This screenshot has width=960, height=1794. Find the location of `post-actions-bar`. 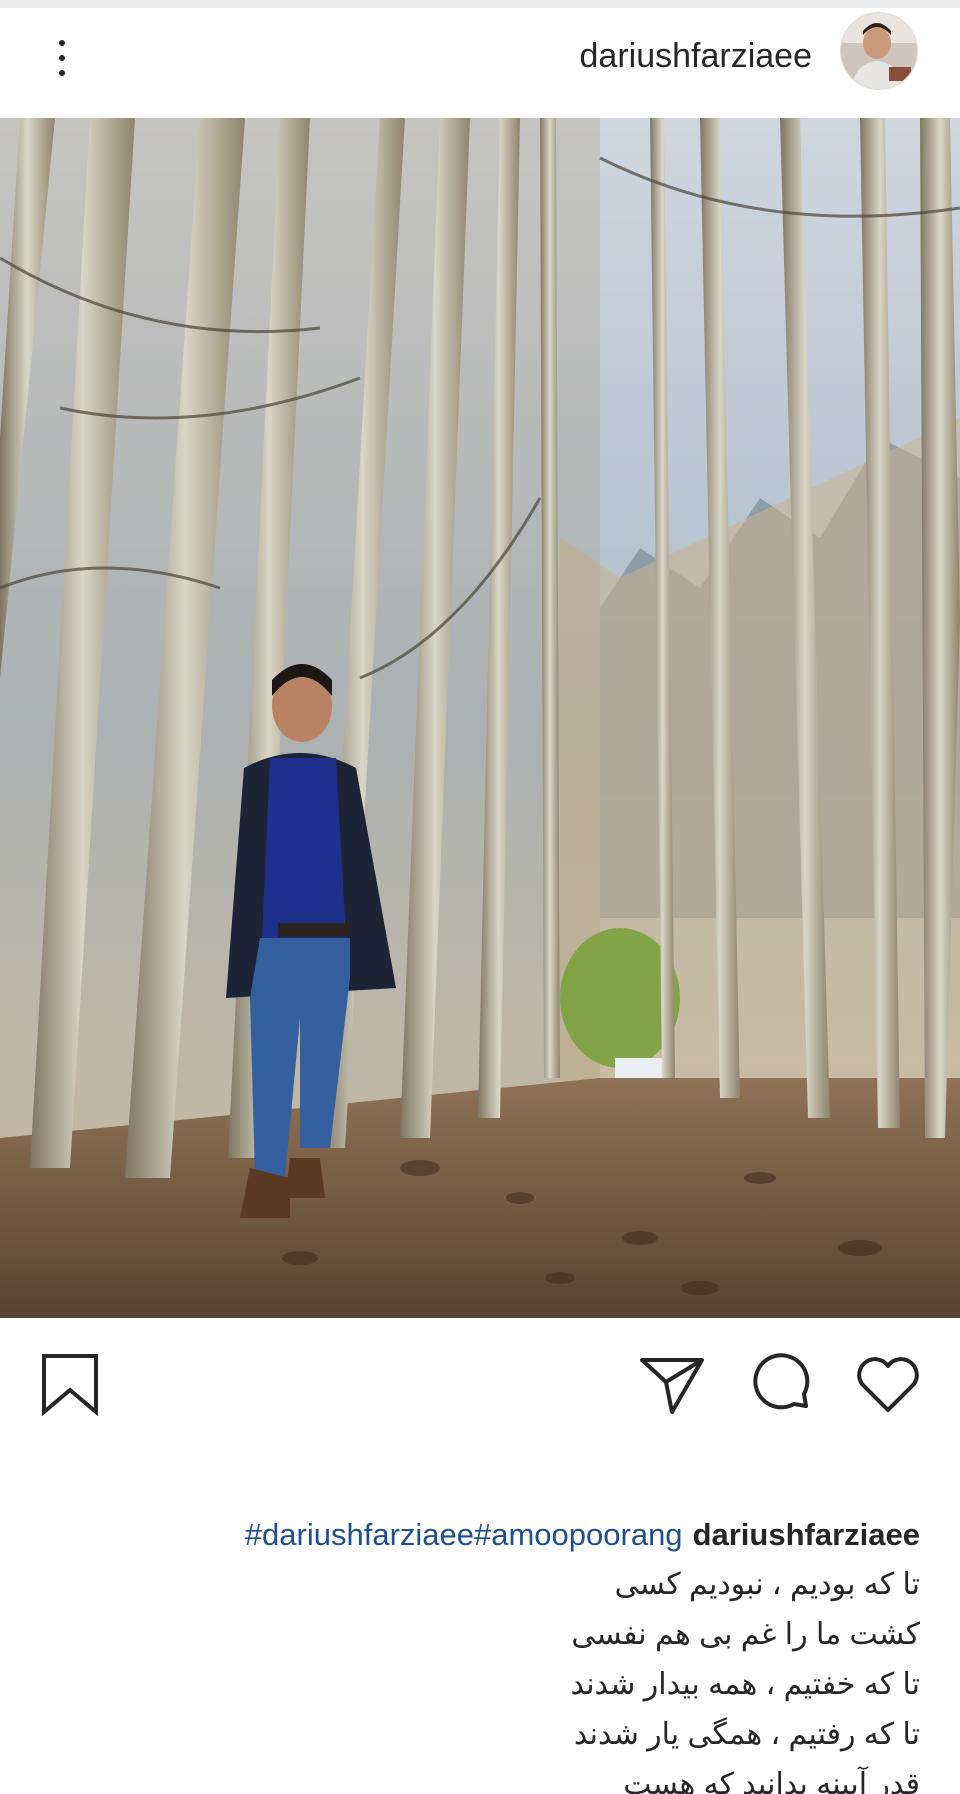

post-actions-bar is located at coordinates (480, 1383).